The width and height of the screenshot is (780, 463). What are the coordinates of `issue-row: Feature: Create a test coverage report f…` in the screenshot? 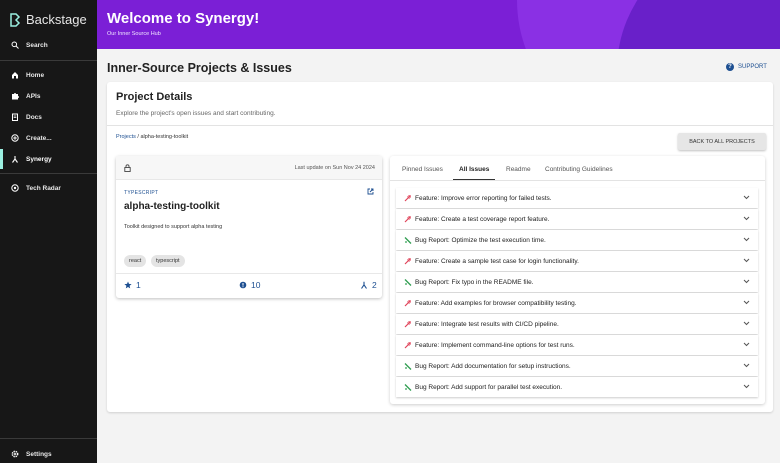 It's located at (577, 219).